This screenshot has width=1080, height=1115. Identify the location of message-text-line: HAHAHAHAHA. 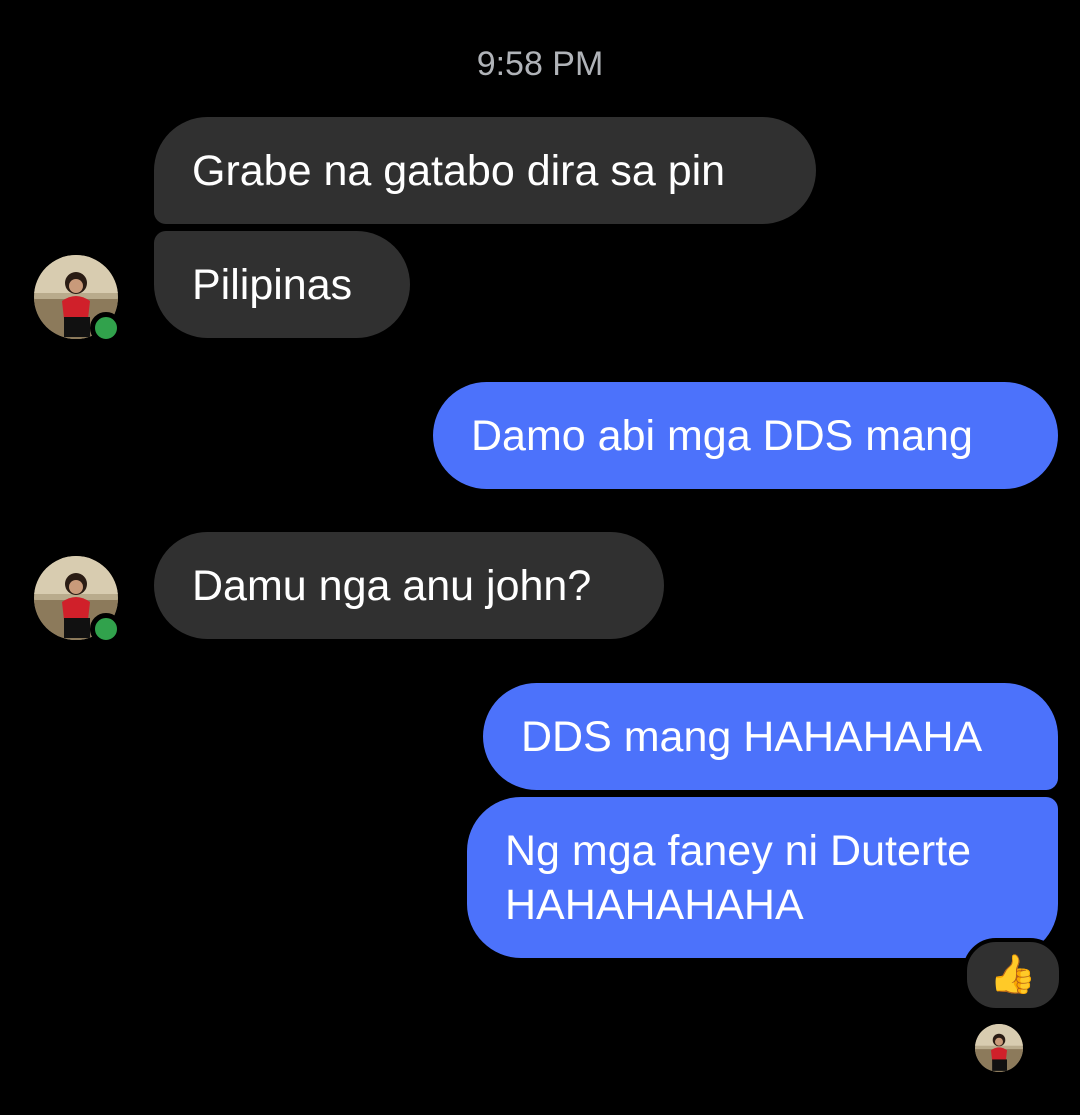
(654, 905).